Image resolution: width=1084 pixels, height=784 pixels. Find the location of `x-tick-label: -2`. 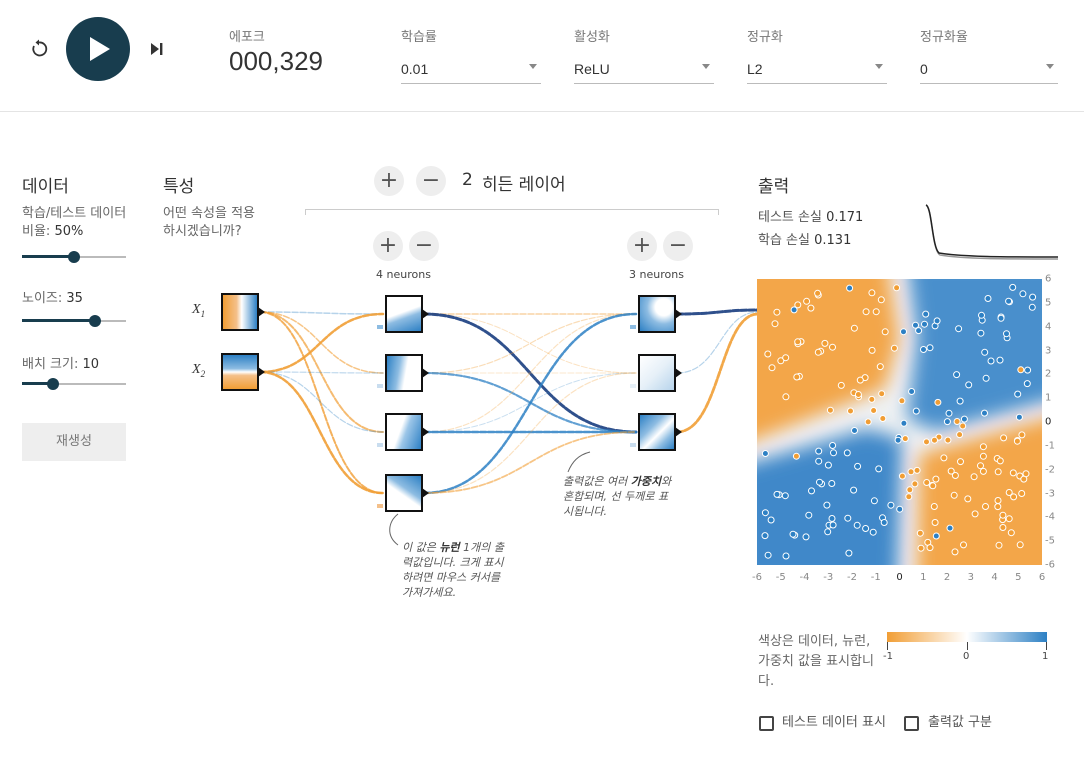

x-tick-label: -2 is located at coordinates (852, 577).